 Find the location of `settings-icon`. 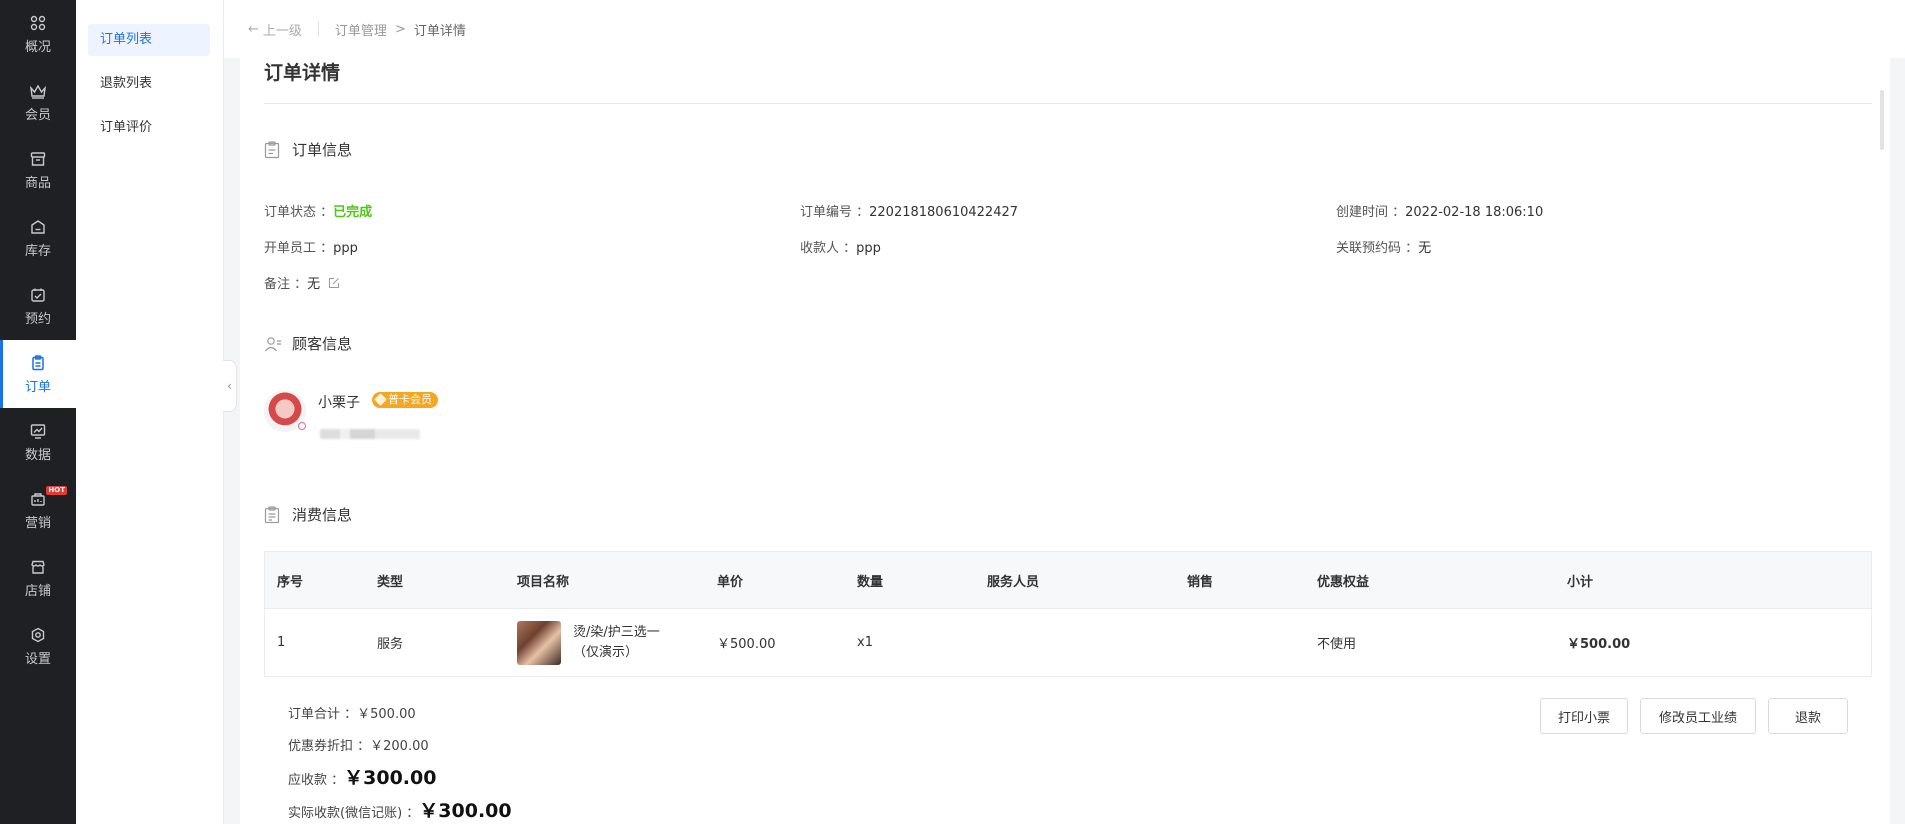

settings-icon is located at coordinates (38, 635).